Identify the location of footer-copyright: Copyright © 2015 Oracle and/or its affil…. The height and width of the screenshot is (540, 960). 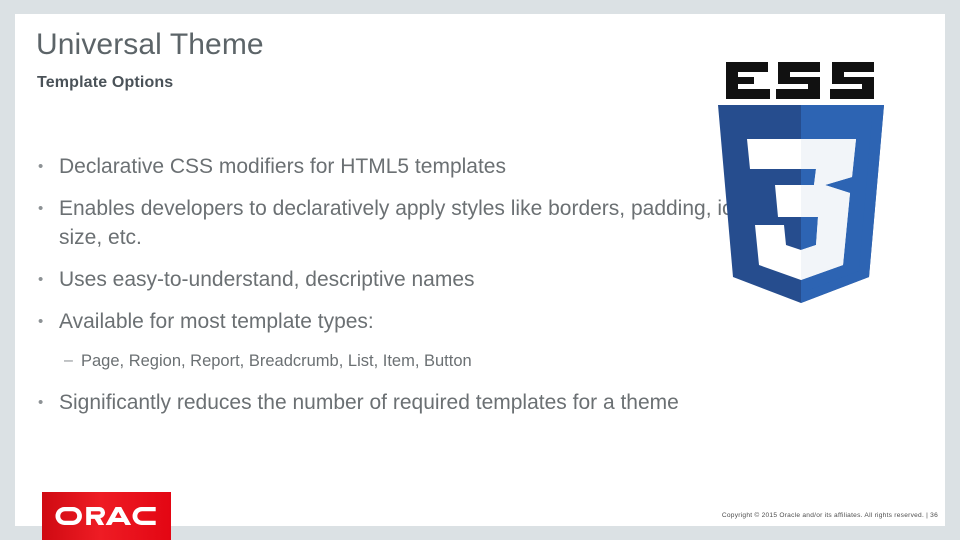
(829, 515).